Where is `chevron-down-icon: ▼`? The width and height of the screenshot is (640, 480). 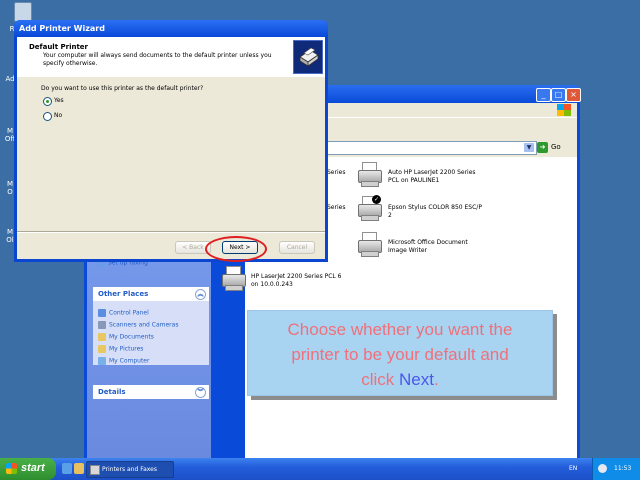
chevron-down-icon: ▼ is located at coordinates (529, 147).